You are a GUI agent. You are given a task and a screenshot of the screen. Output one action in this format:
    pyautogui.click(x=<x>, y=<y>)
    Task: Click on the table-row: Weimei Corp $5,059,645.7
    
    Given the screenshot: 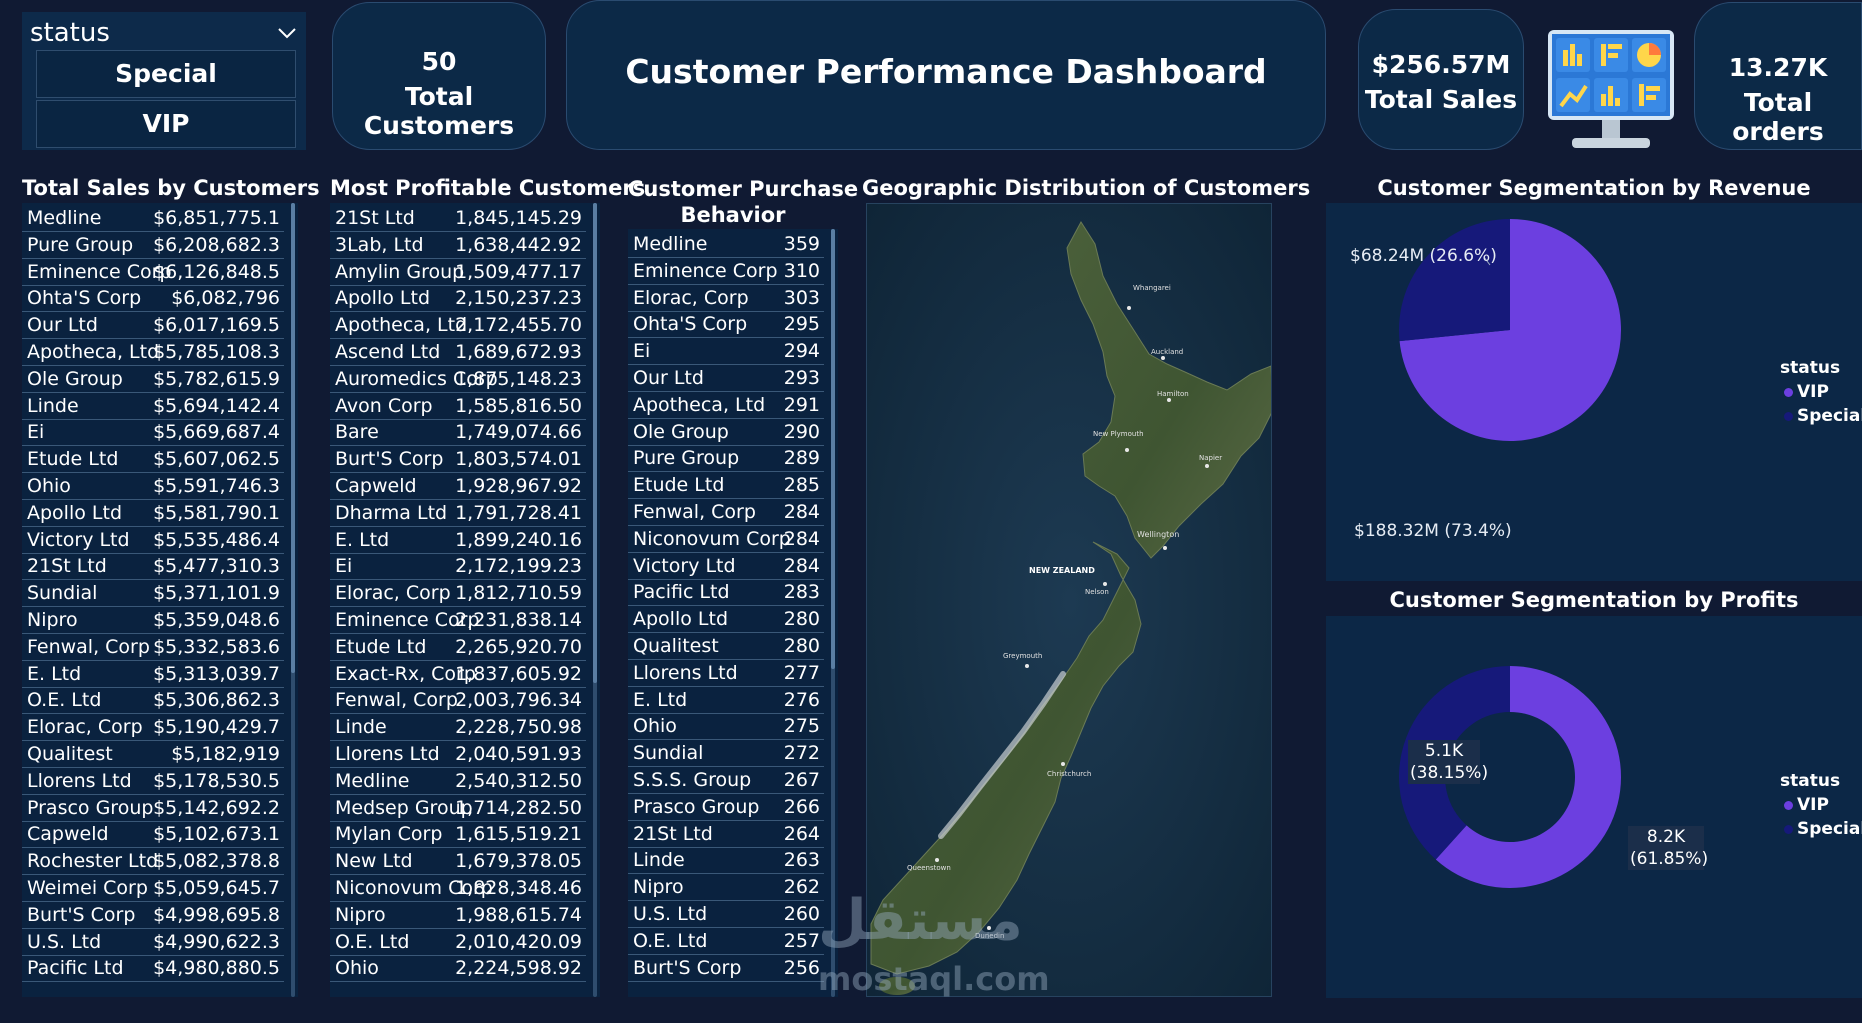 What is the action you would take?
    pyautogui.click(x=153, y=888)
    